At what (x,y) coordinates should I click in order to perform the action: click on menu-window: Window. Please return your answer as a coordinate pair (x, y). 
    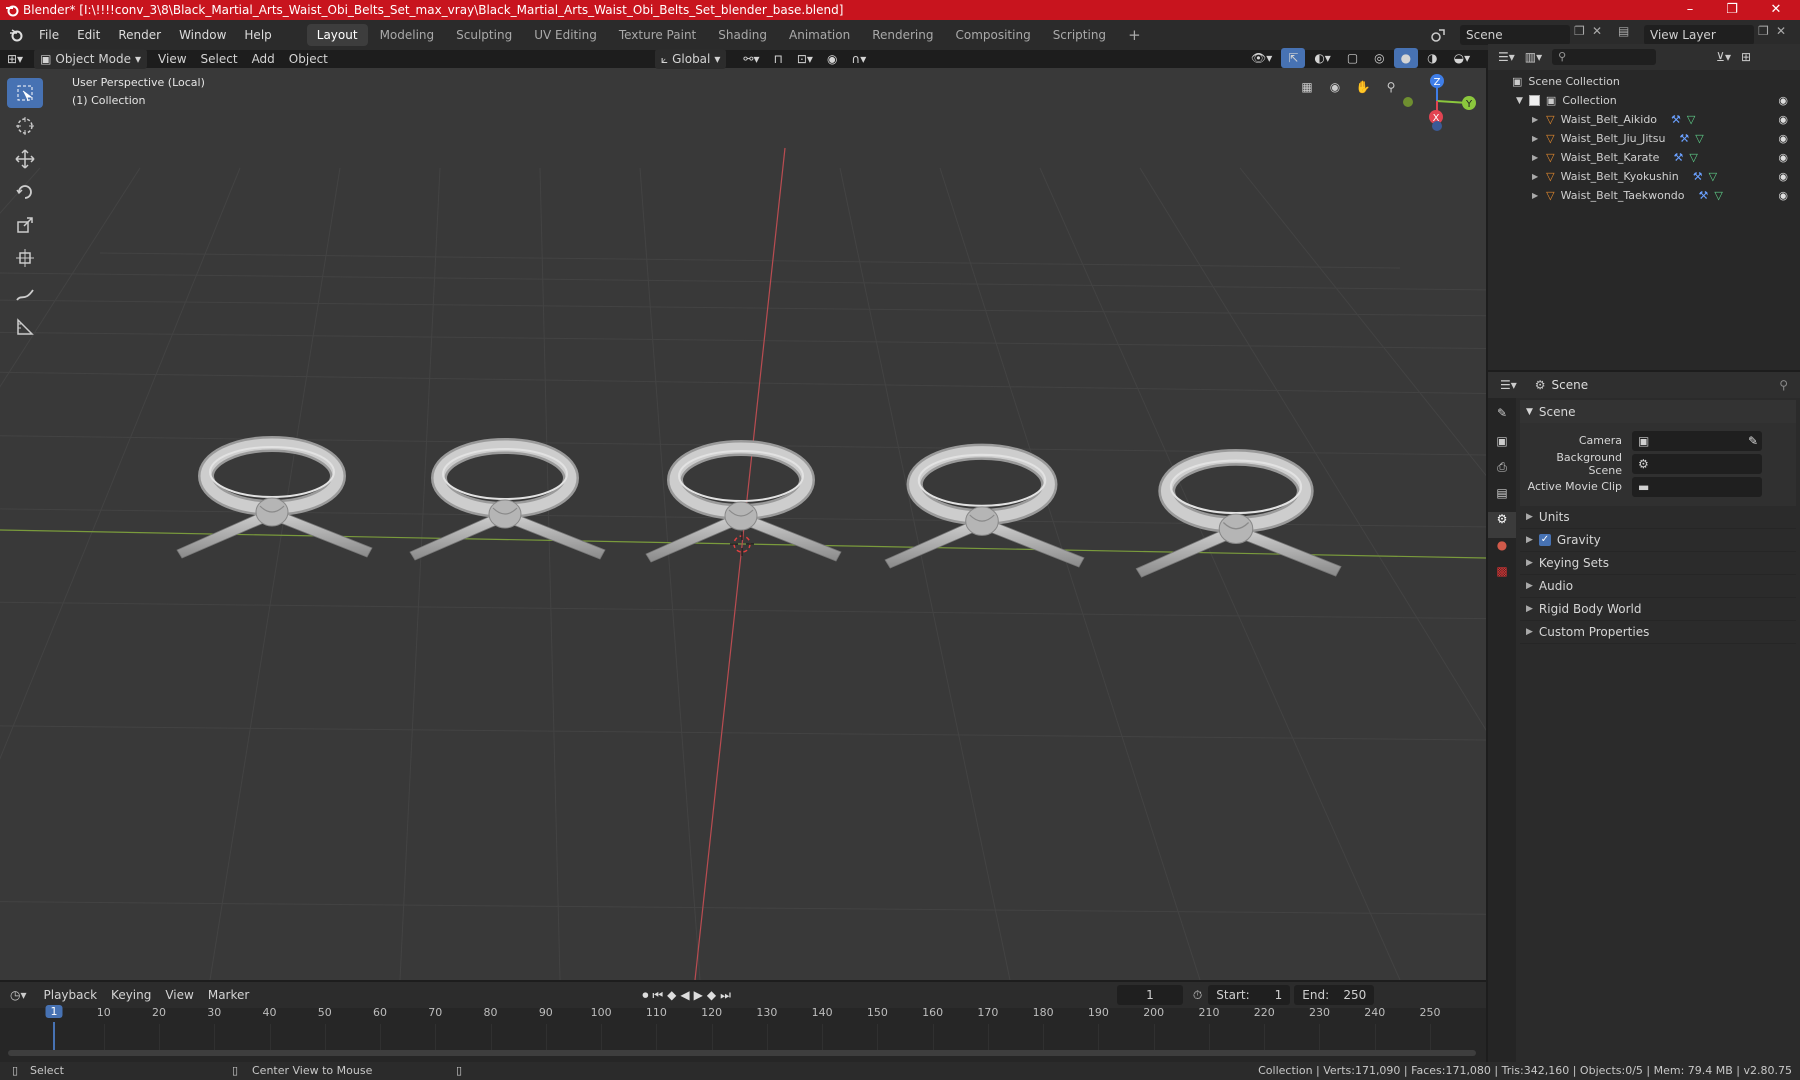
    Looking at the image, I should click on (202, 35).